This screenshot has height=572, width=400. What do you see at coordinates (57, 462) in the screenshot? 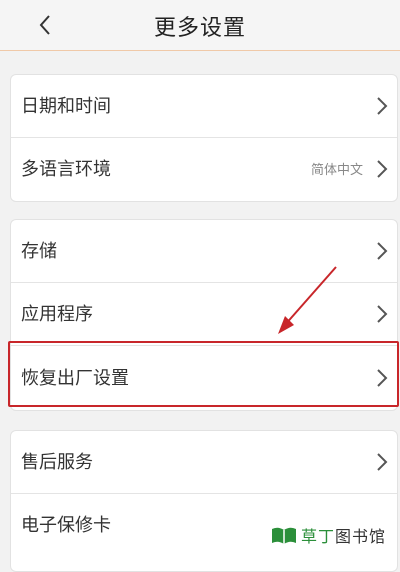
I see `settings-item-label: 售后服务` at bounding box center [57, 462].